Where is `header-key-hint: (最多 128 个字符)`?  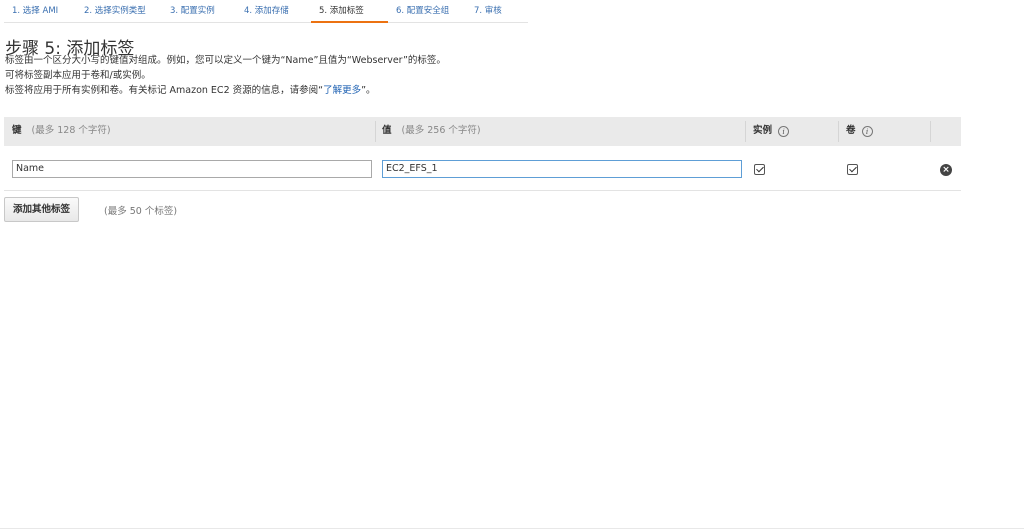
header-key-hint: (最多 128 个字符) is located at coordinates (71, 130).